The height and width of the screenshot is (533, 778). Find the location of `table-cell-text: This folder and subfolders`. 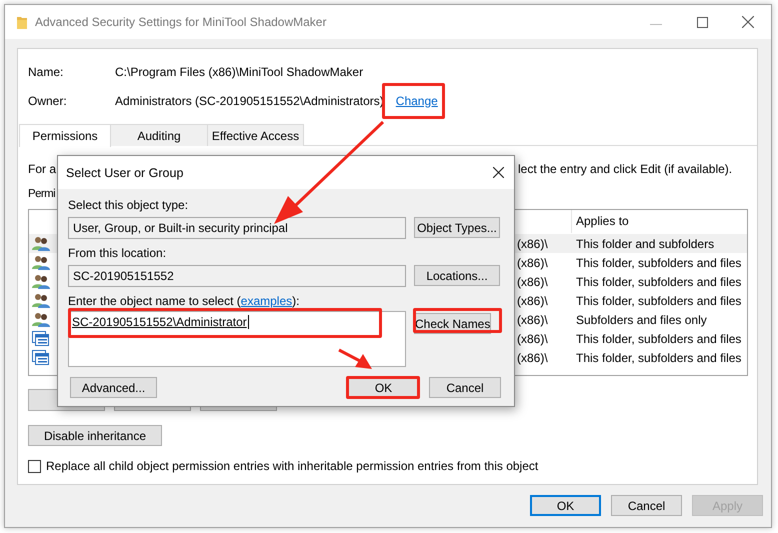

table-cell-text: This folder and subfolders is located at coordinates (645, 243).